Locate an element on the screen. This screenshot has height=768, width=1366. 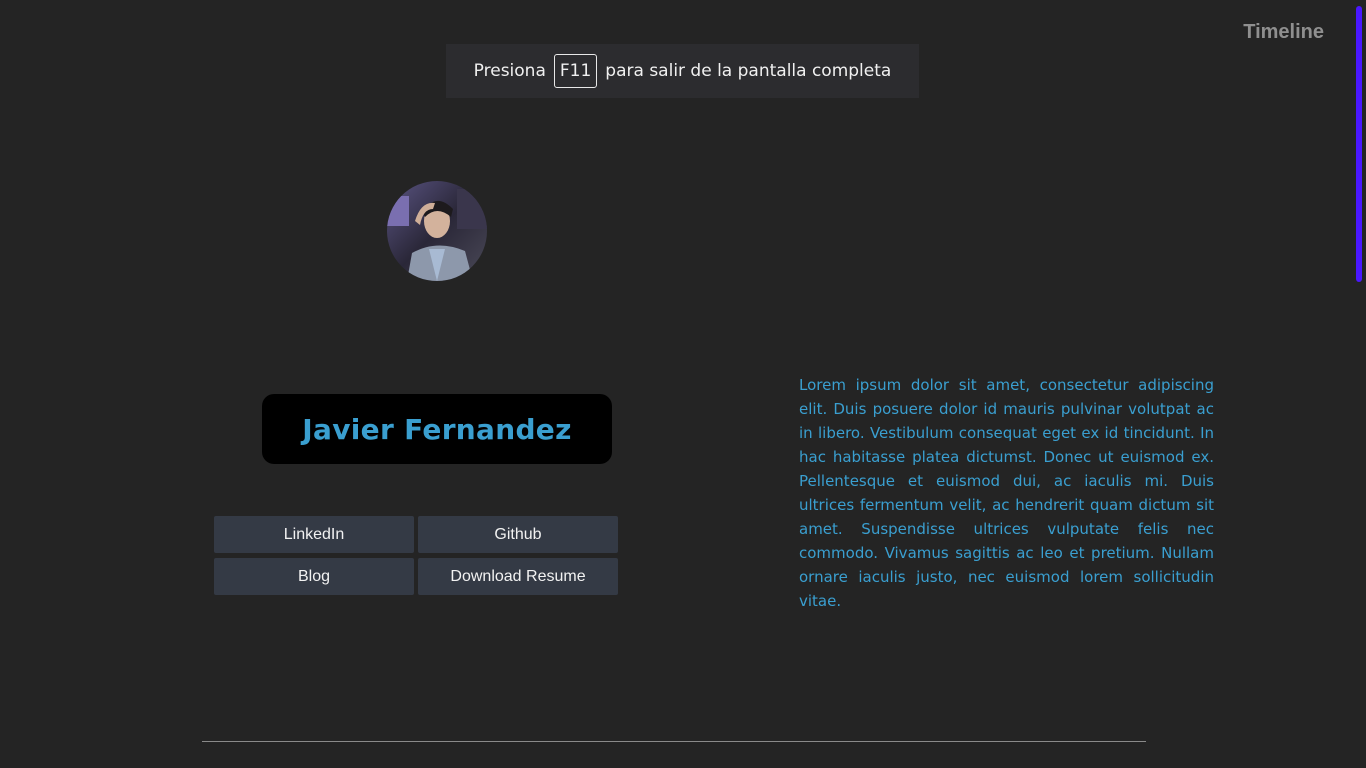
profile-photo-icon is located at coordinates (437, 231).